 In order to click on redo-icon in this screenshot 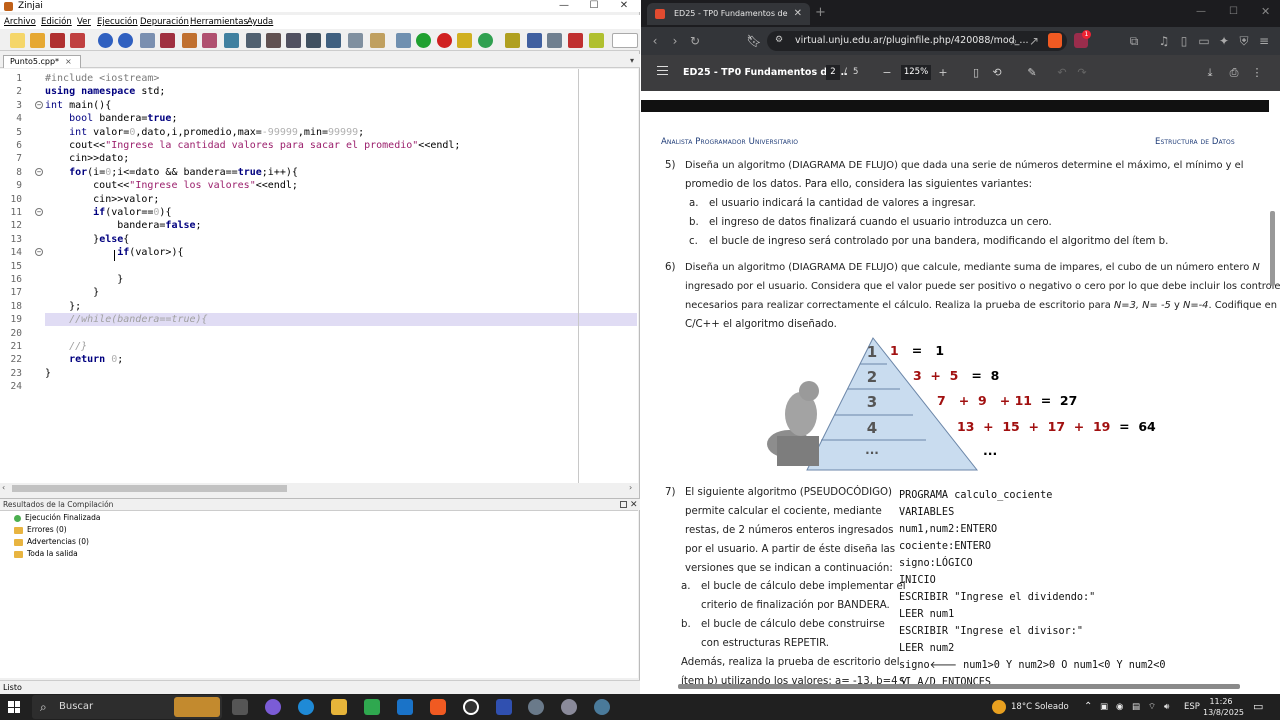, I will do `click(125, 40)`.